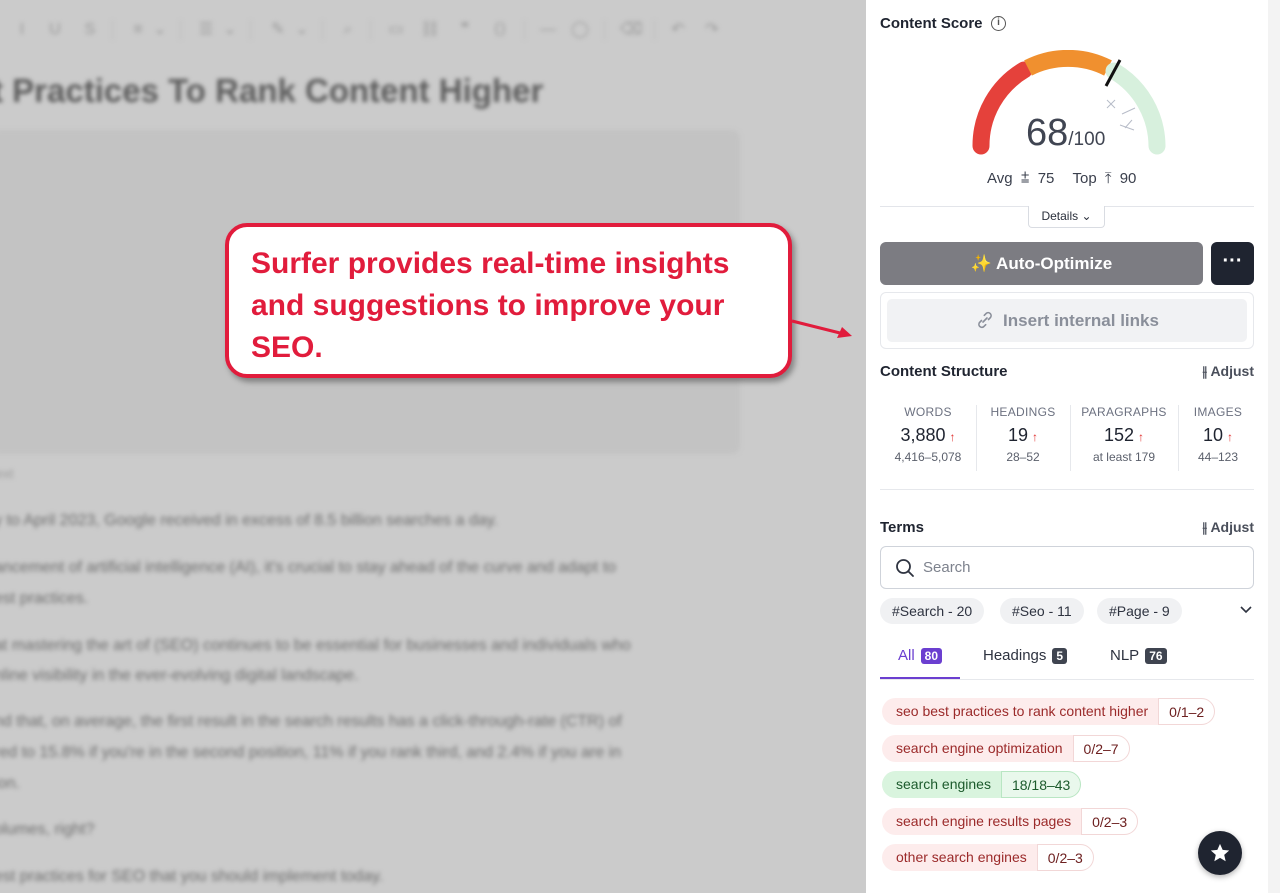 The width and height of the screenshot is (1280, 893). What do you see at coordinates (1015, 655) in the screenshot?
I see `tab-label: Headings` at bounding box center [1015, 655].